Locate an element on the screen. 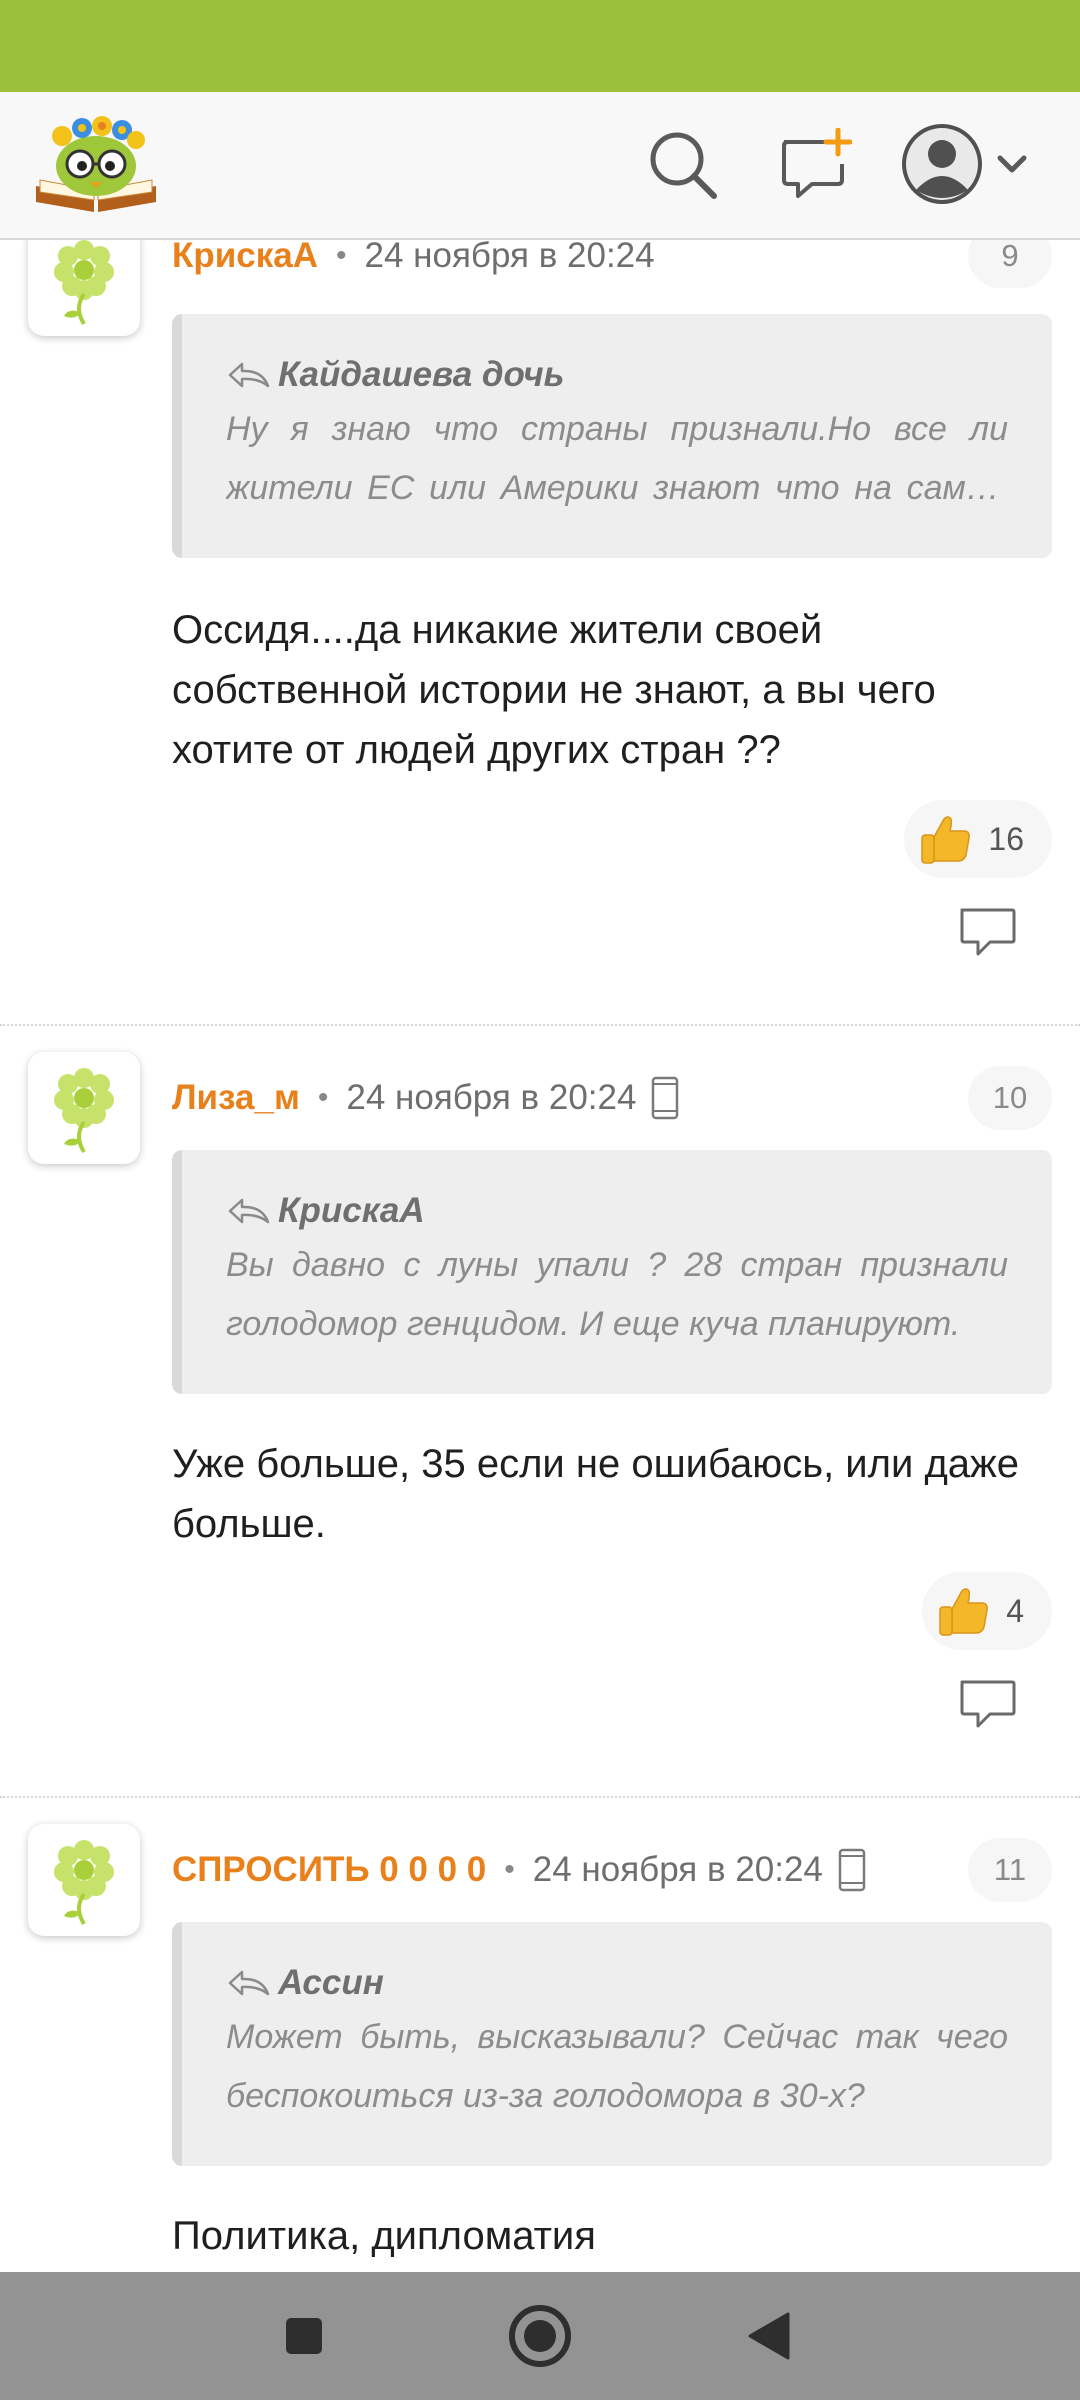  quote-author: Кайдашева дочь is located at coordinates (421, 374).